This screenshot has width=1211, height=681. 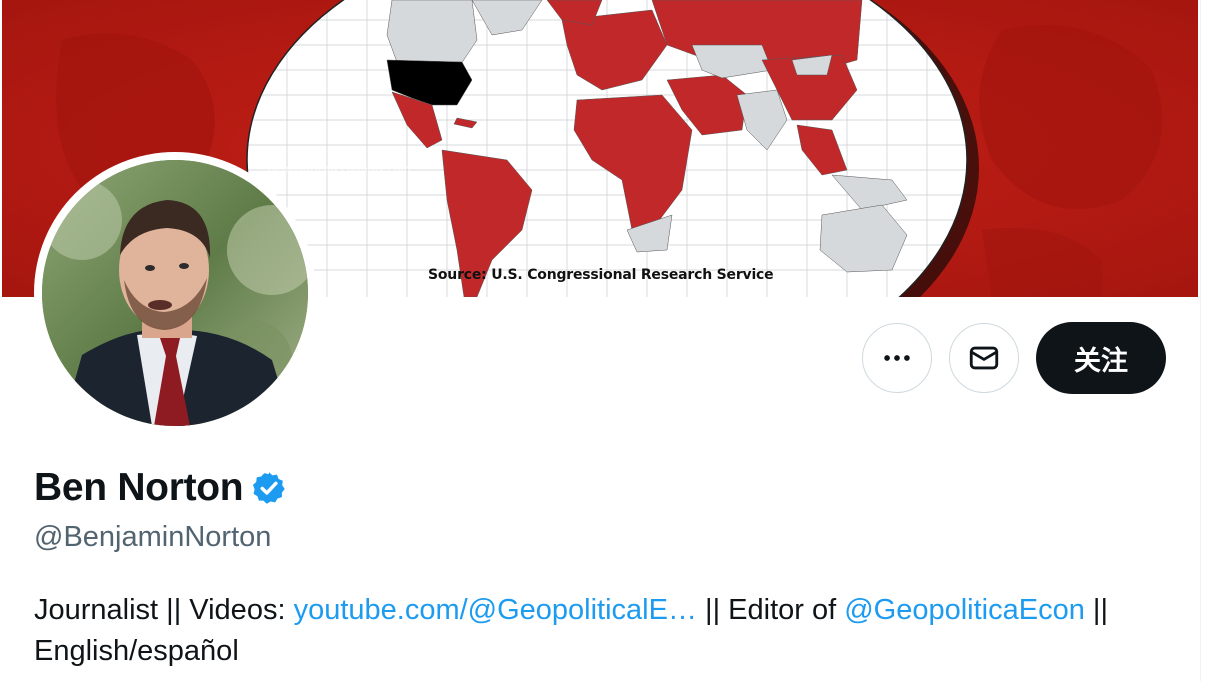 I want to click on verified-badge-icon, so click(x=269, y=488).